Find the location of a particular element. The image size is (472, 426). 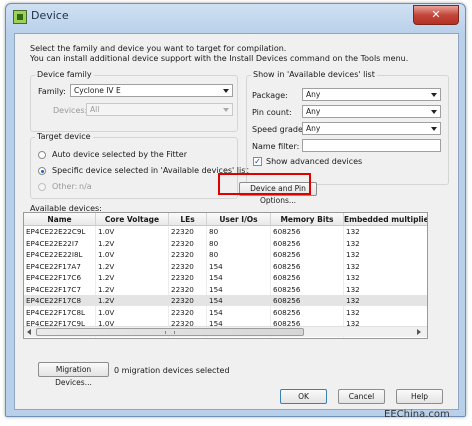

family-select-value: Cyclone IV E is located at coordinates (97, 90).